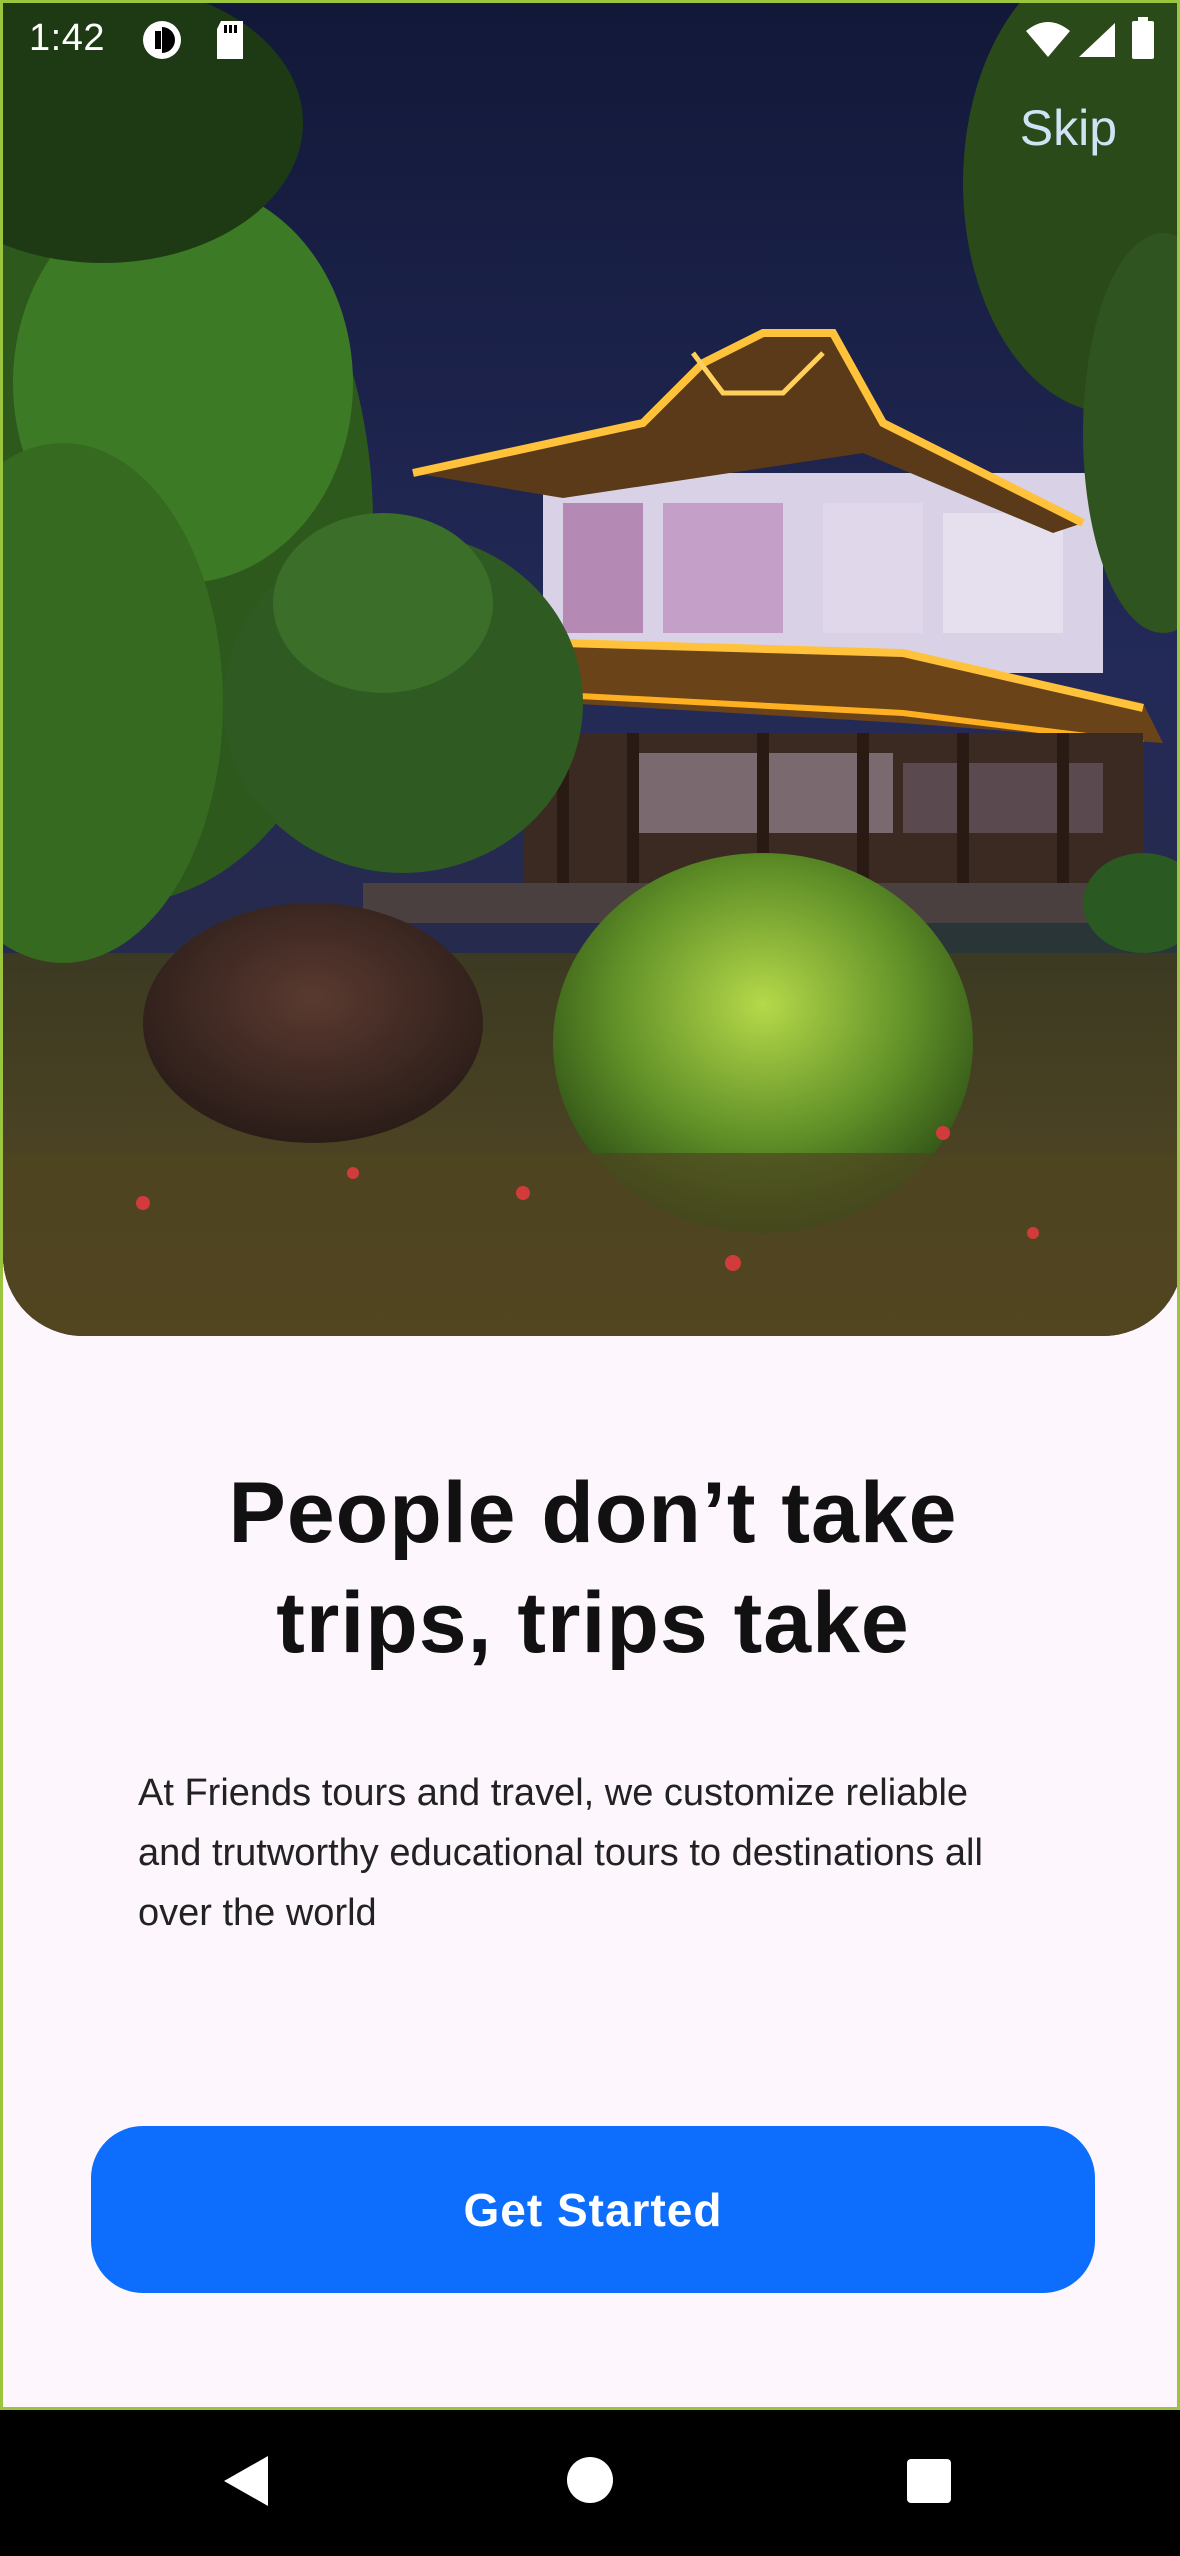 This screenshot has height=2556, width=1180. I want to click on headline-line-2: trips, trips take, so click(593, 1623).